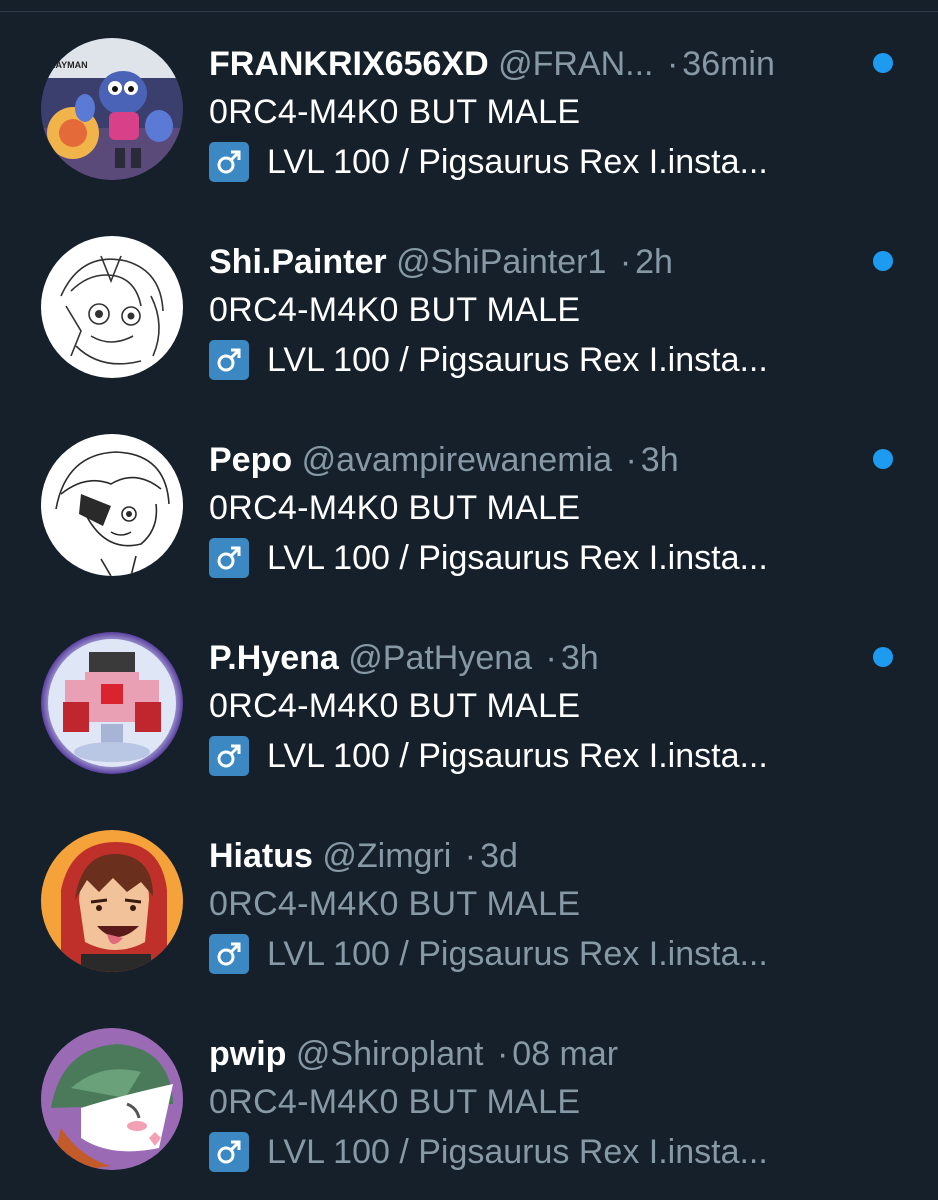  I want to click on conversation-header: Shi.Painter @ShiPainter1 · 2h, so click(441, 262).